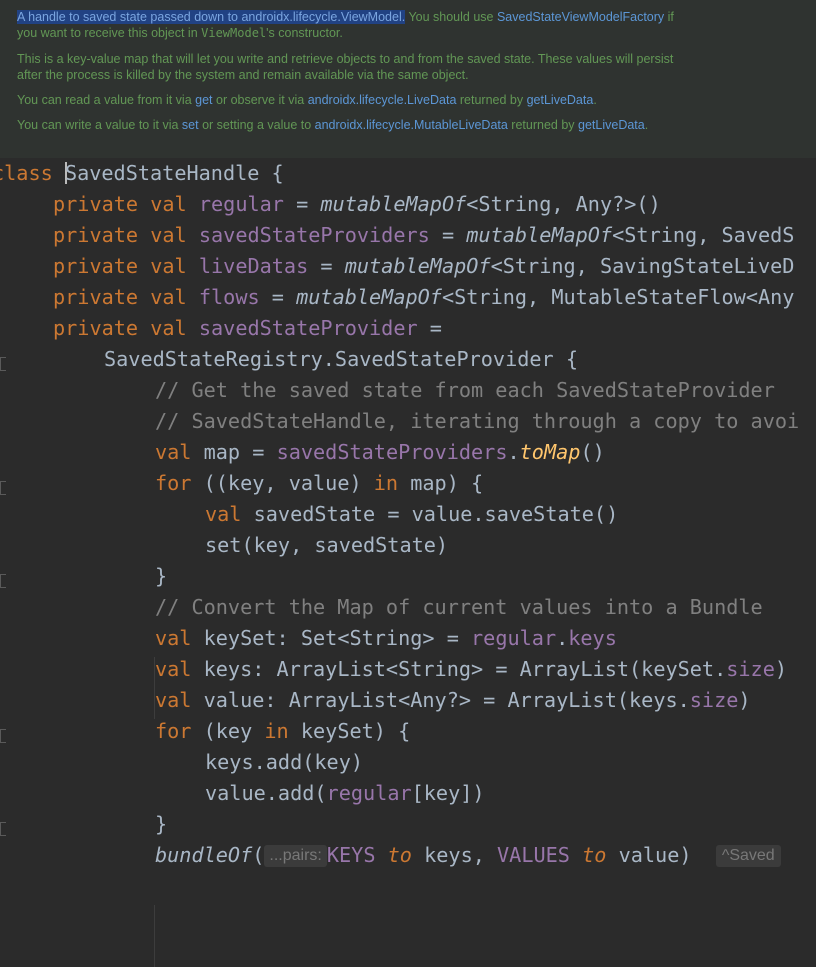  I want to click on link-livedata: androidx.lifecycle.LiveData, so click(382, 100).